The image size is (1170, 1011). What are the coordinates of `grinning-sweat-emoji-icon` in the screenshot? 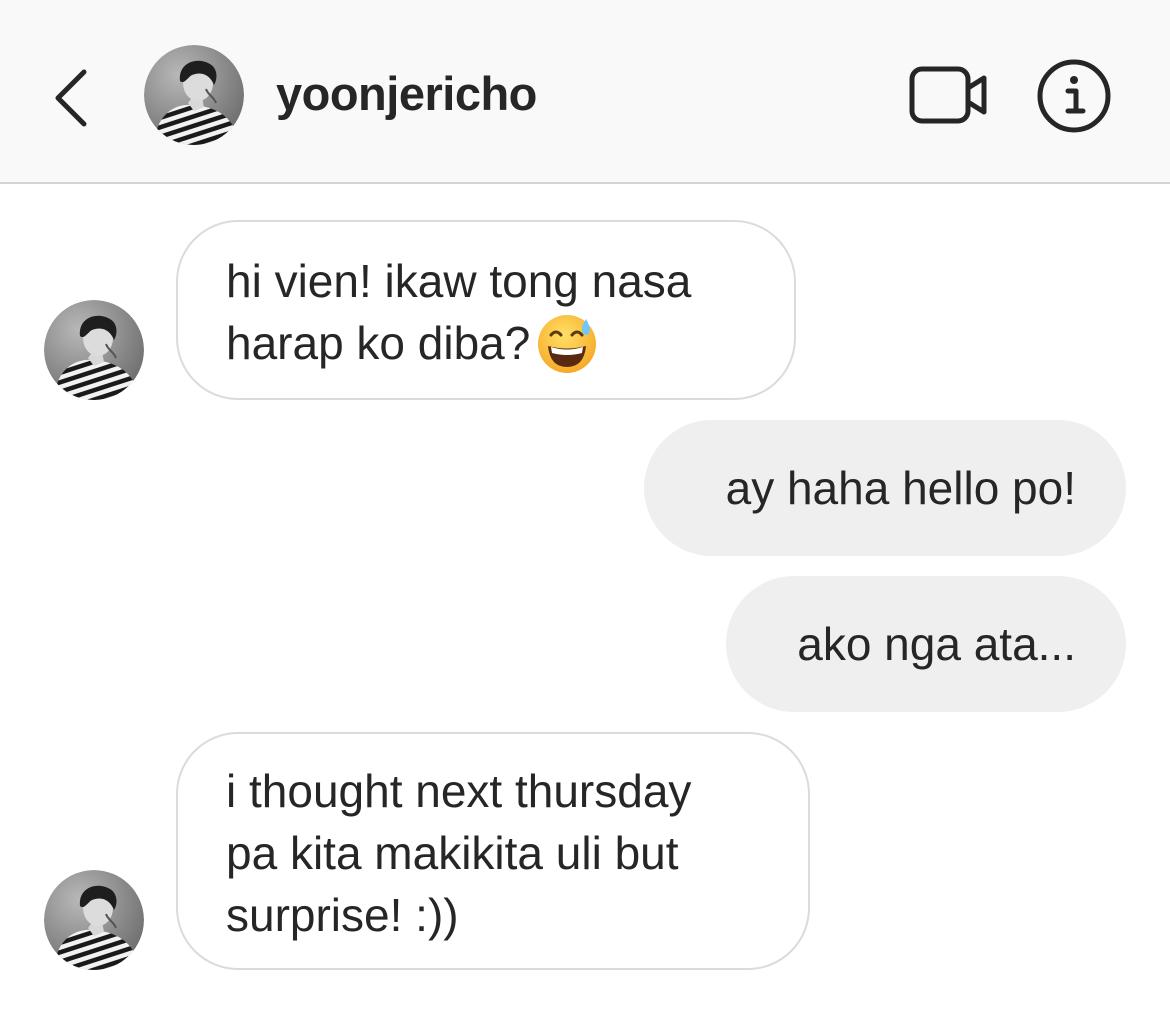 It's located at (567, 344).